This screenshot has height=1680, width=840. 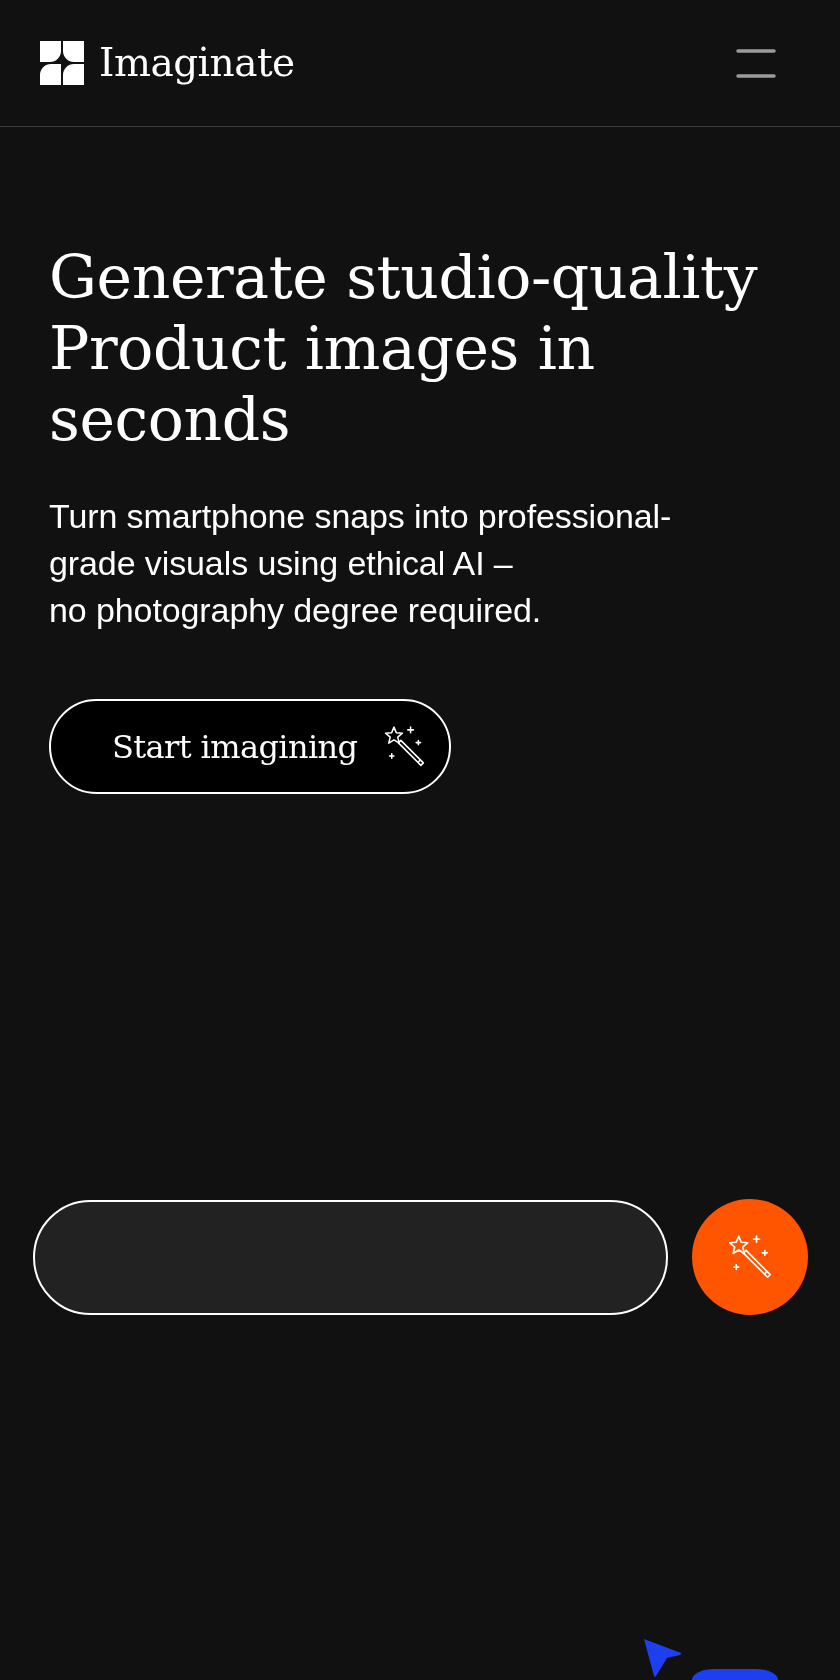 I want to click on start-imagining-button: Start imagining, so click(x=250, y=746).